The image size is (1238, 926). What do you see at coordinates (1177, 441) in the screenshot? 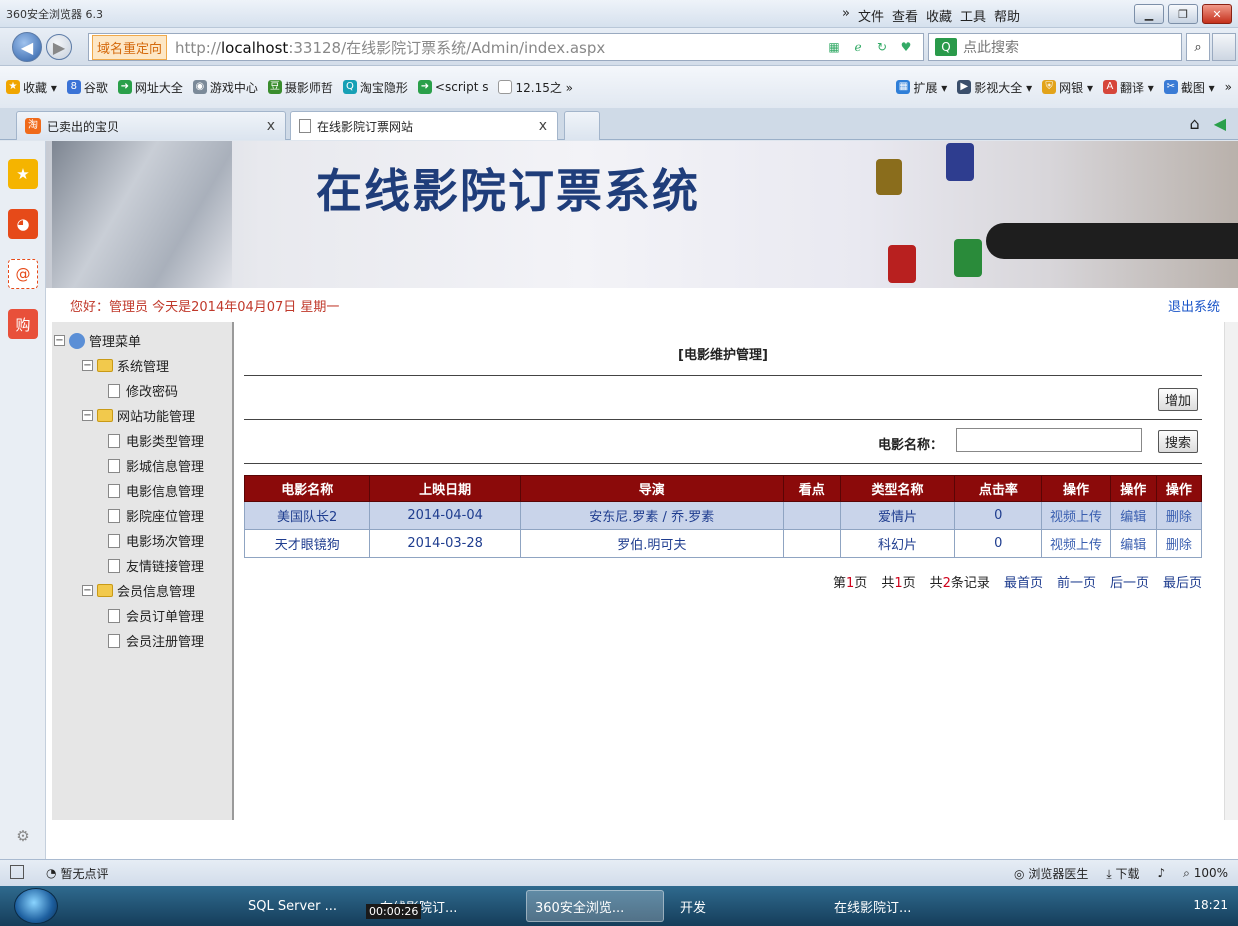
I see `search-button: 搜索` at bounding box center [1177, 441].